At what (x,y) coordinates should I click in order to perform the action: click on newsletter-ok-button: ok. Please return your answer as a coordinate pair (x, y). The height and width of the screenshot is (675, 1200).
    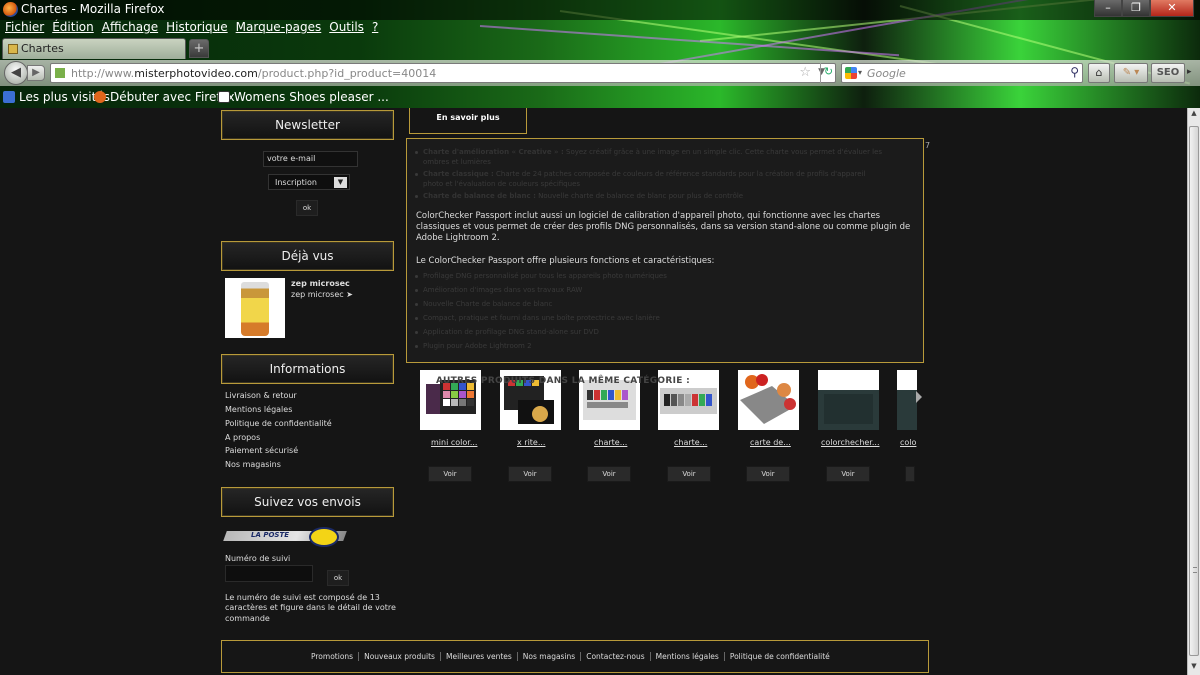
    Looking at the image, I should click on (307, 208).